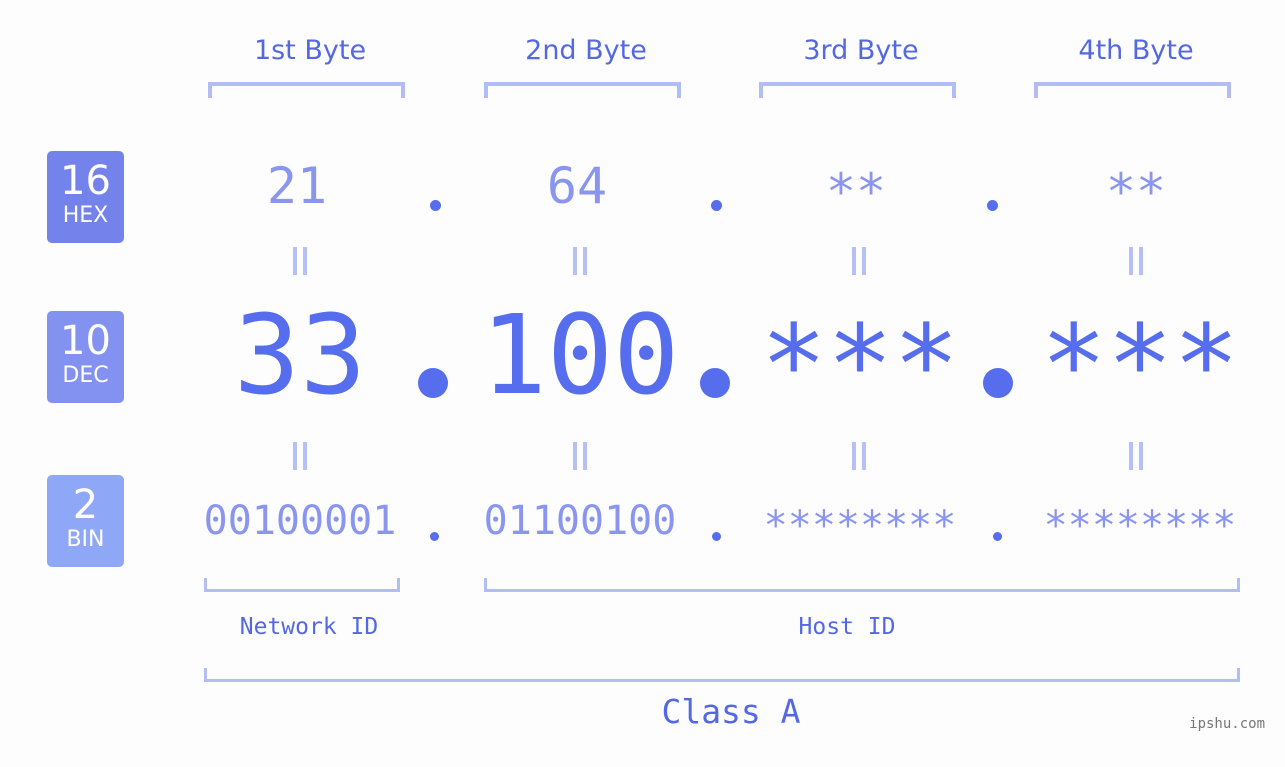 Image resolution: width=1285 pixels, height=767 pixels. I want to click on network-id-bracket, so click(302, 585).